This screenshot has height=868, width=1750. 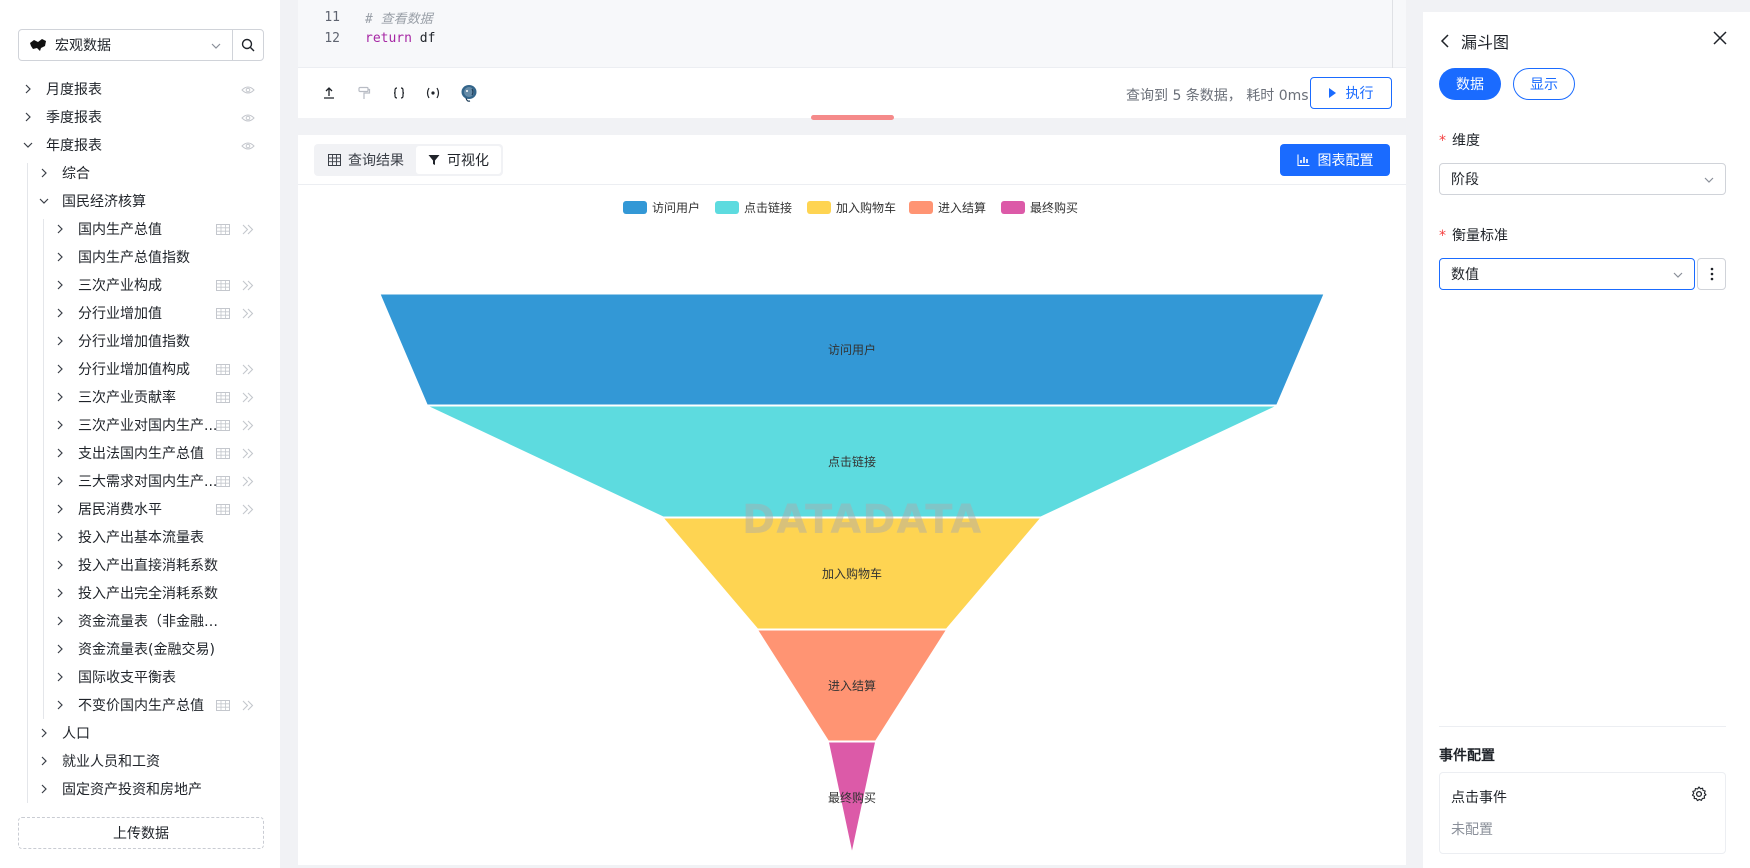 What do you see at coordinates (399, 93) in the screenshot?
I see `braces-icon` at bounding box center [399, 93].